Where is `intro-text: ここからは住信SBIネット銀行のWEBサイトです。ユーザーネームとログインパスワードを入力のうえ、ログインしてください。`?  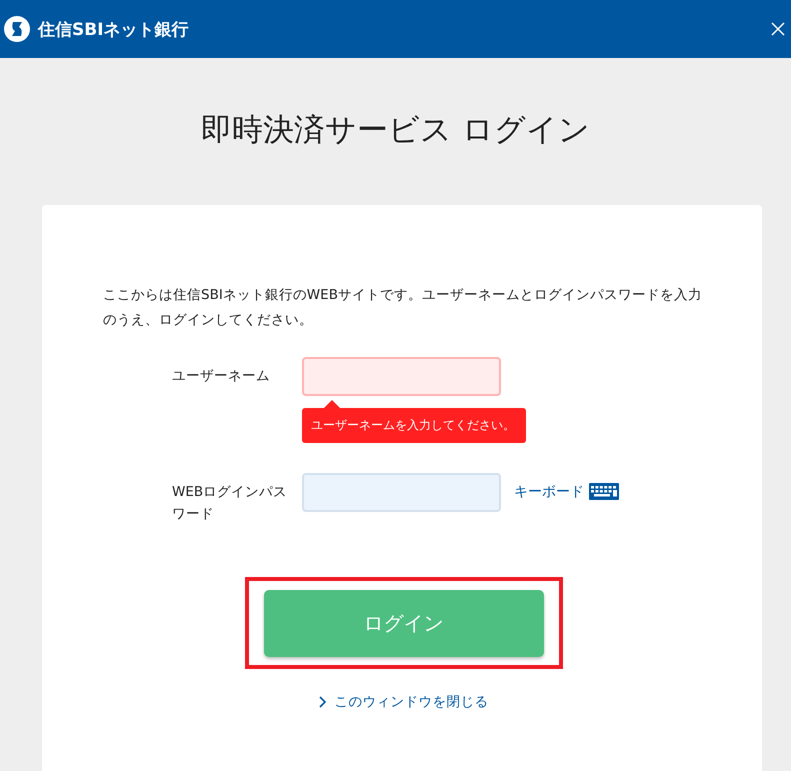 intro-text: ここからは住信SBIネット銀行のWEBサイトです。ユーザーネームとログインパスワードを入力のうえ、ログインしてください。 is located at coordinates (403, 308).